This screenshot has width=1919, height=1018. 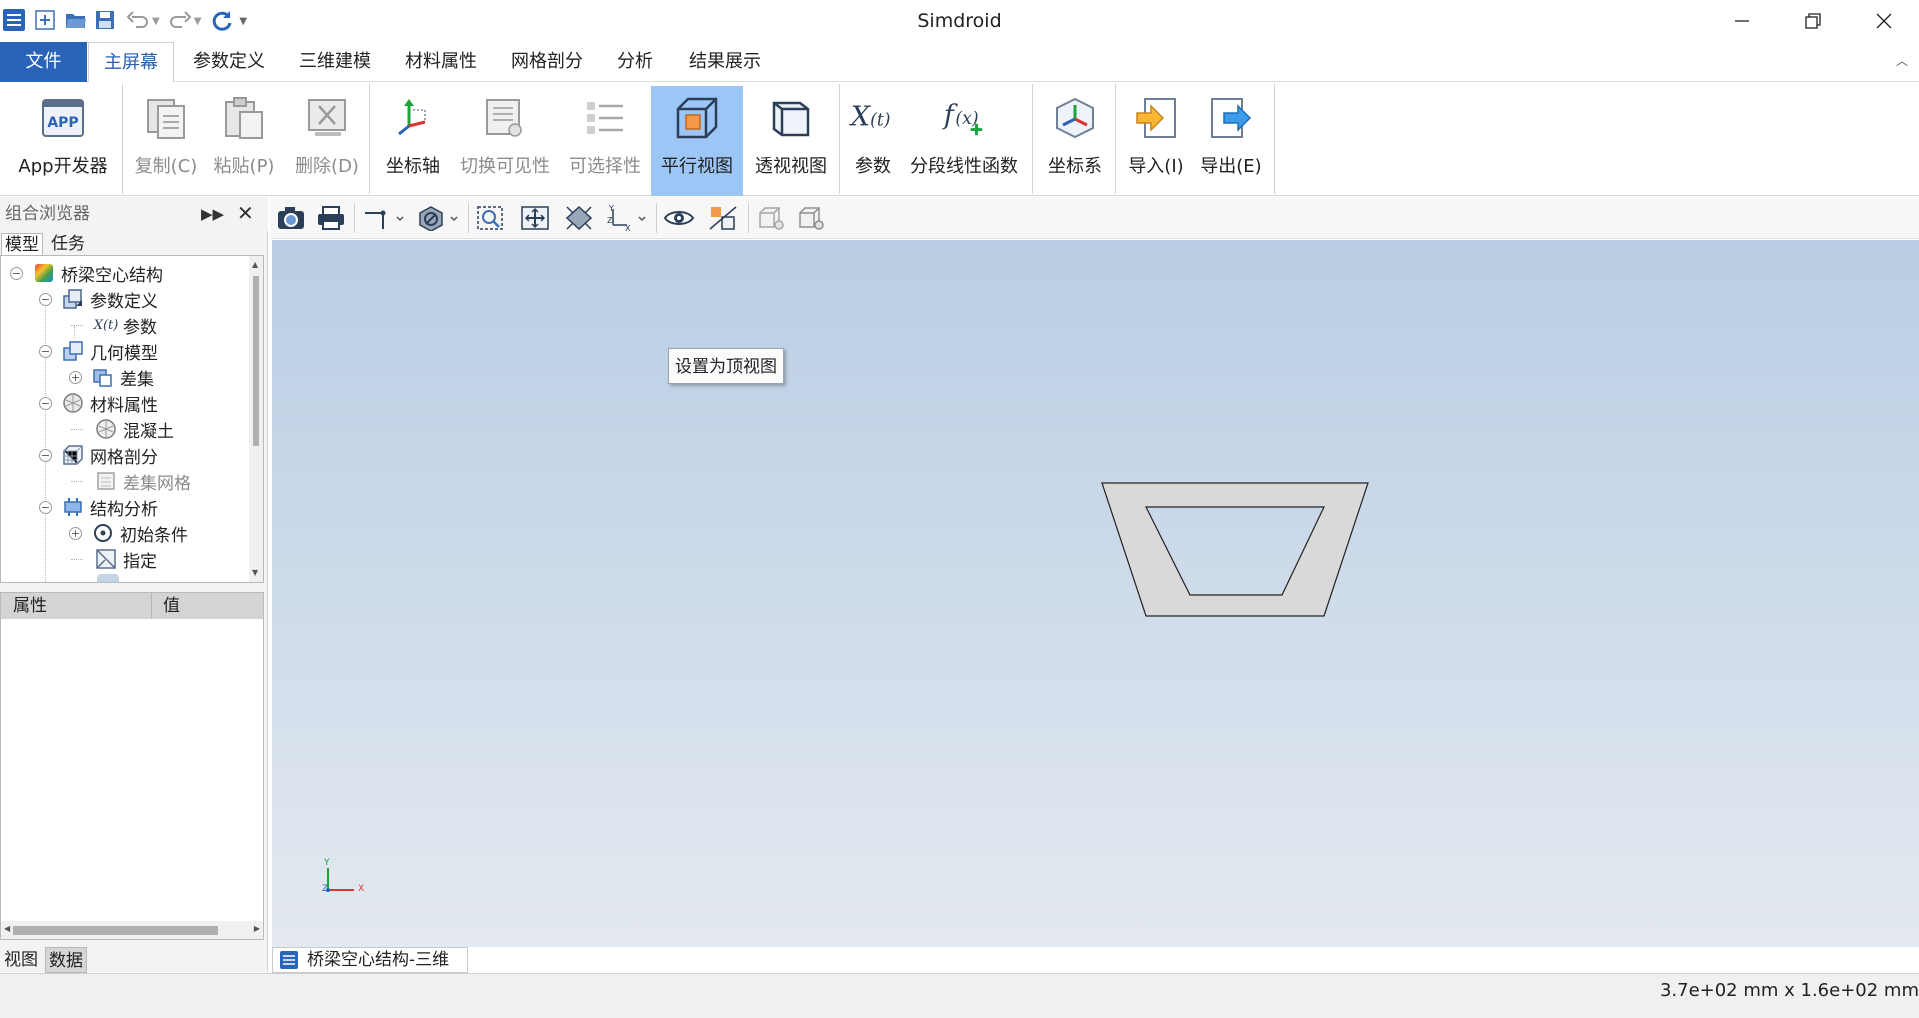 I want to click on tree-item-parameter-definition: − 参数定义, so click(x=98, y=299).